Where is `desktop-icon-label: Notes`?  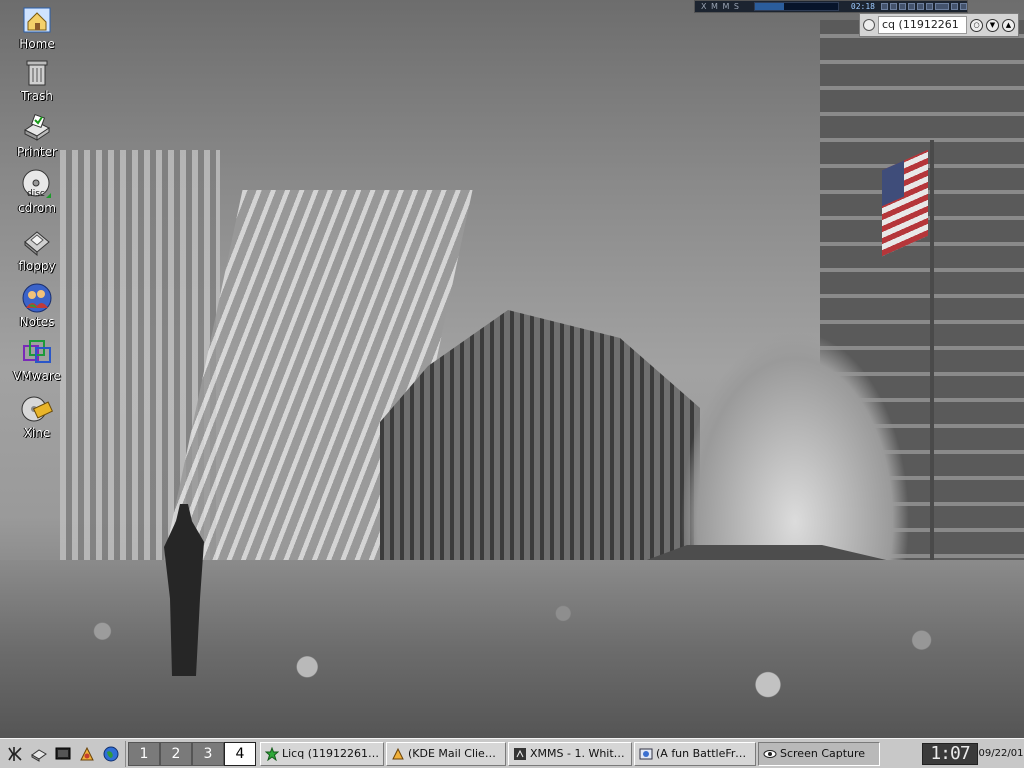
desktop-icon-label: Notes is located at coordinates (37, 322).